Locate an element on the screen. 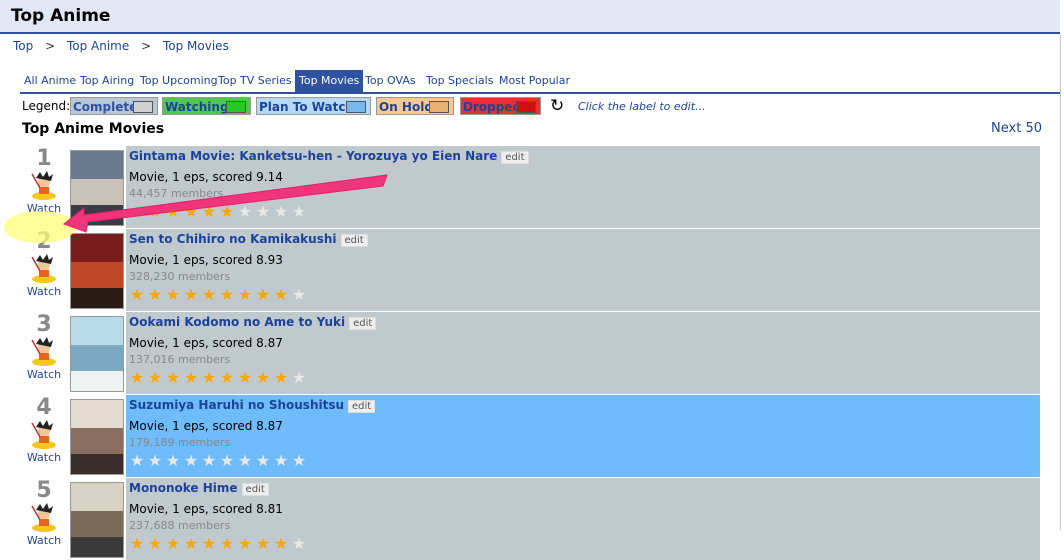 Image resolution: width=1064 pixels, height=560 pixels. watch-link: Watch is located at coordinates (44, 540).